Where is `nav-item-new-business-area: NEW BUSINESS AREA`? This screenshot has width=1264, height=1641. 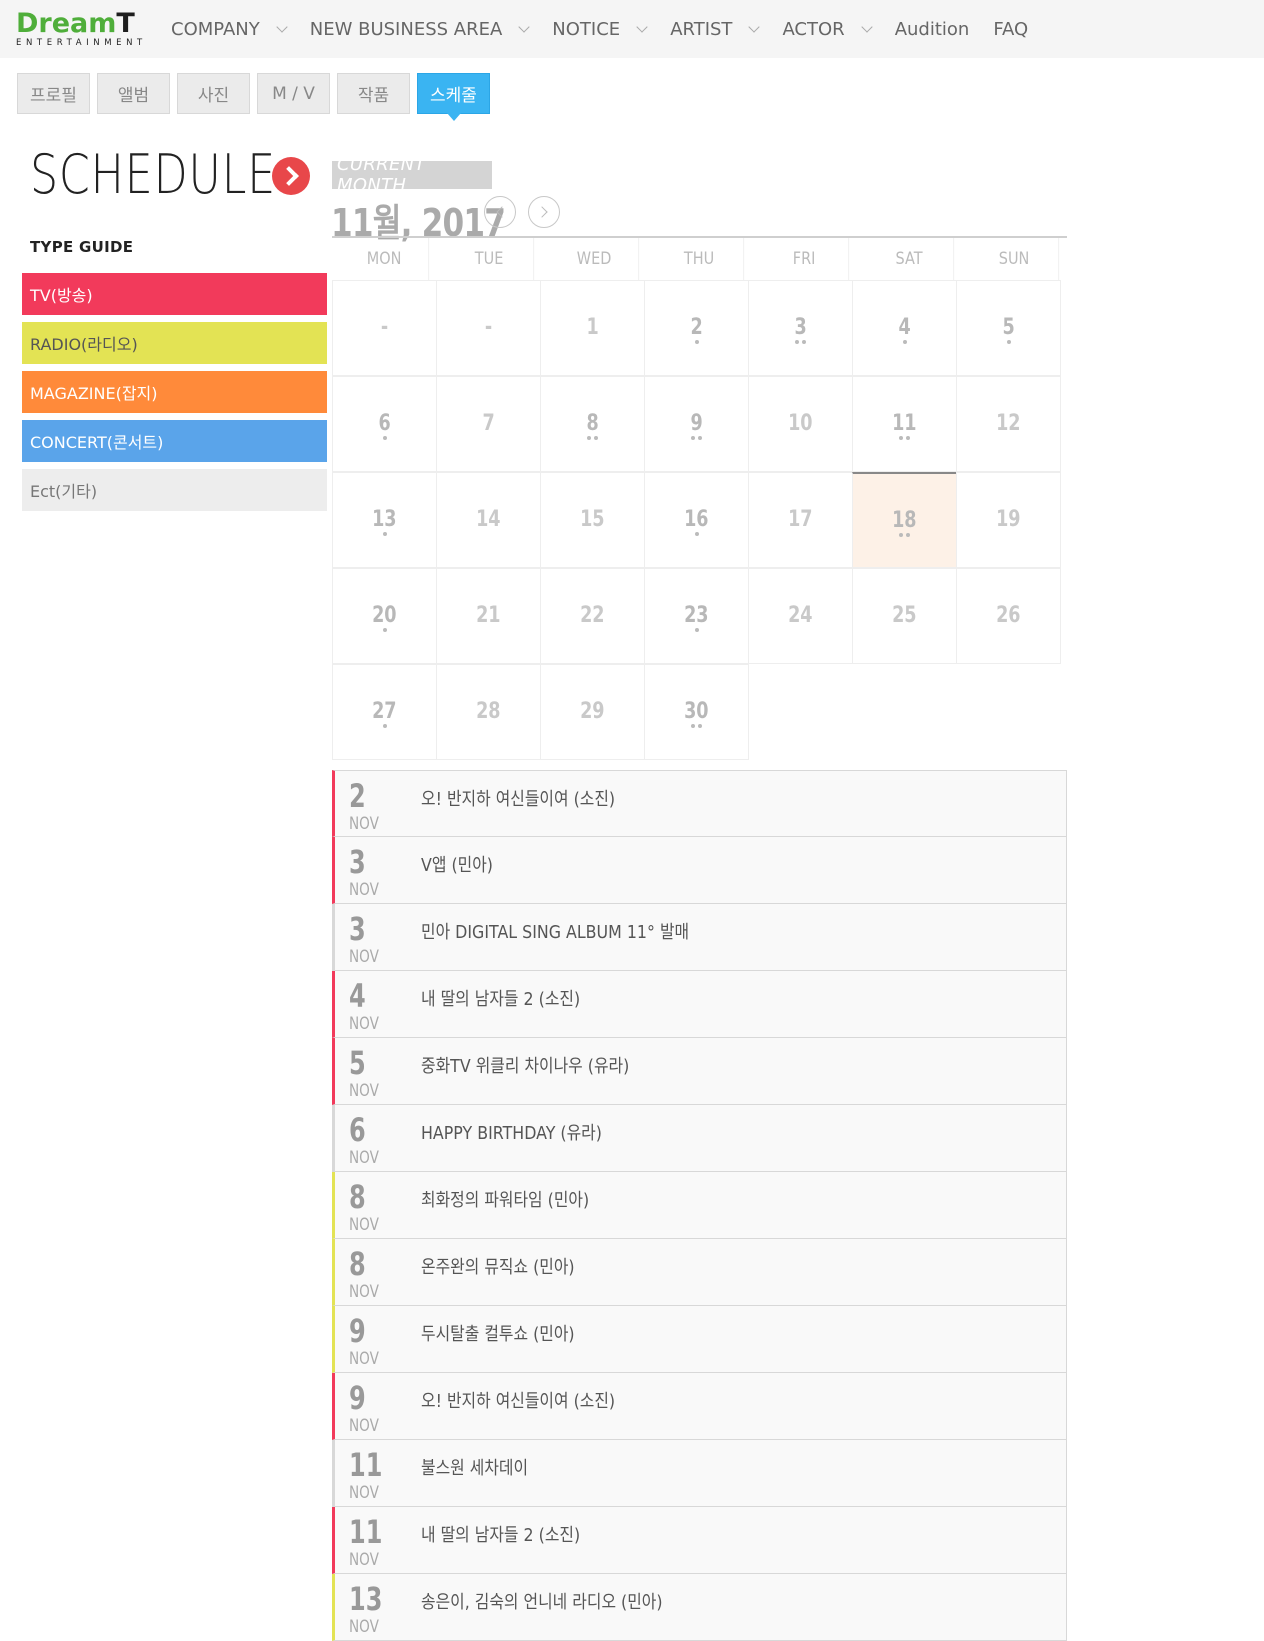 nav-item-new-business-area: NEW BUSINESS AREA is located at coordinates (420, 29).